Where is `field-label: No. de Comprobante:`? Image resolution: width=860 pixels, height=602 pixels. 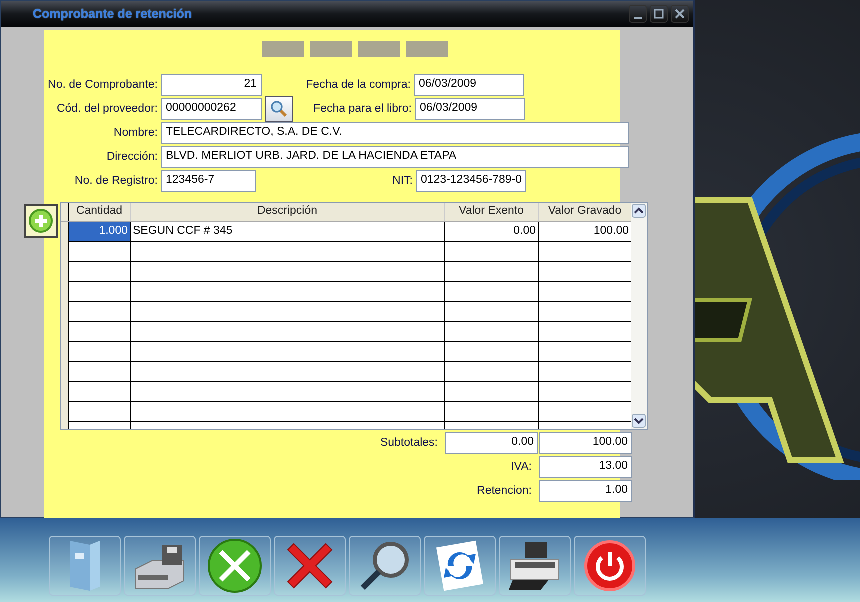 field-label: No. de Comprobante: is located at coordinates (103, 85).